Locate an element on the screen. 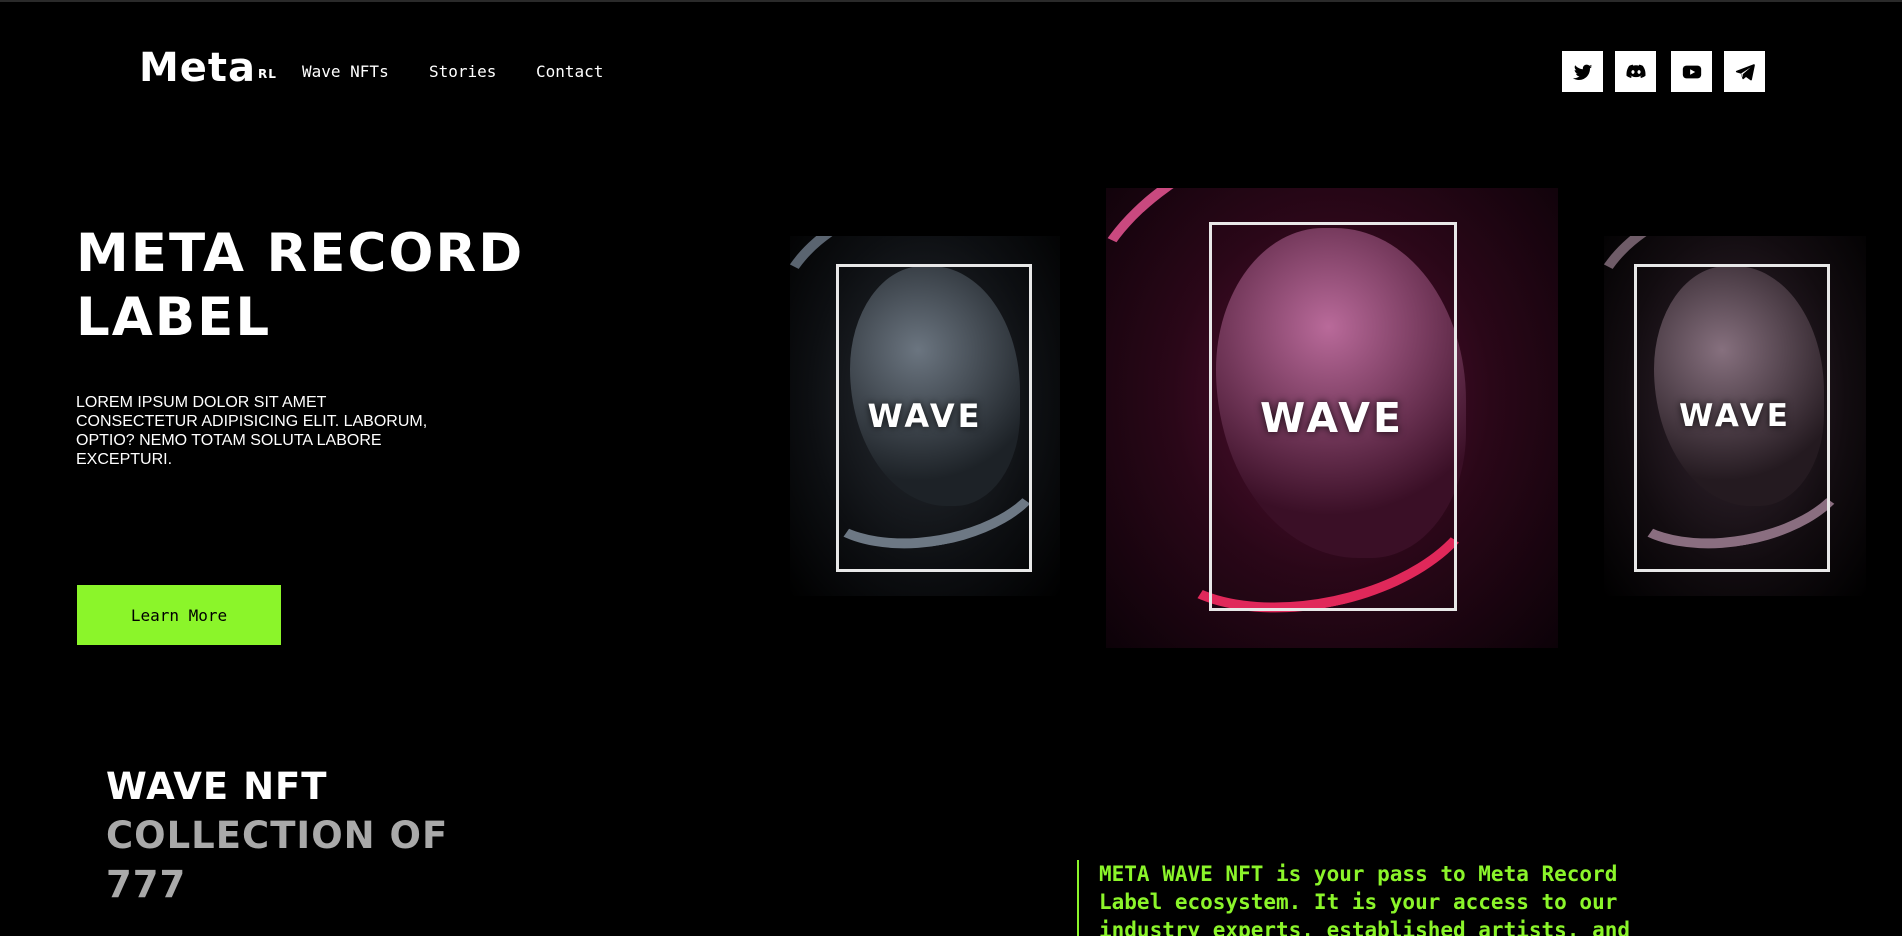 Image resolution: width=1902 pixels, height=936 pixels. twitter-icon is located at coordinates (1582, 72).